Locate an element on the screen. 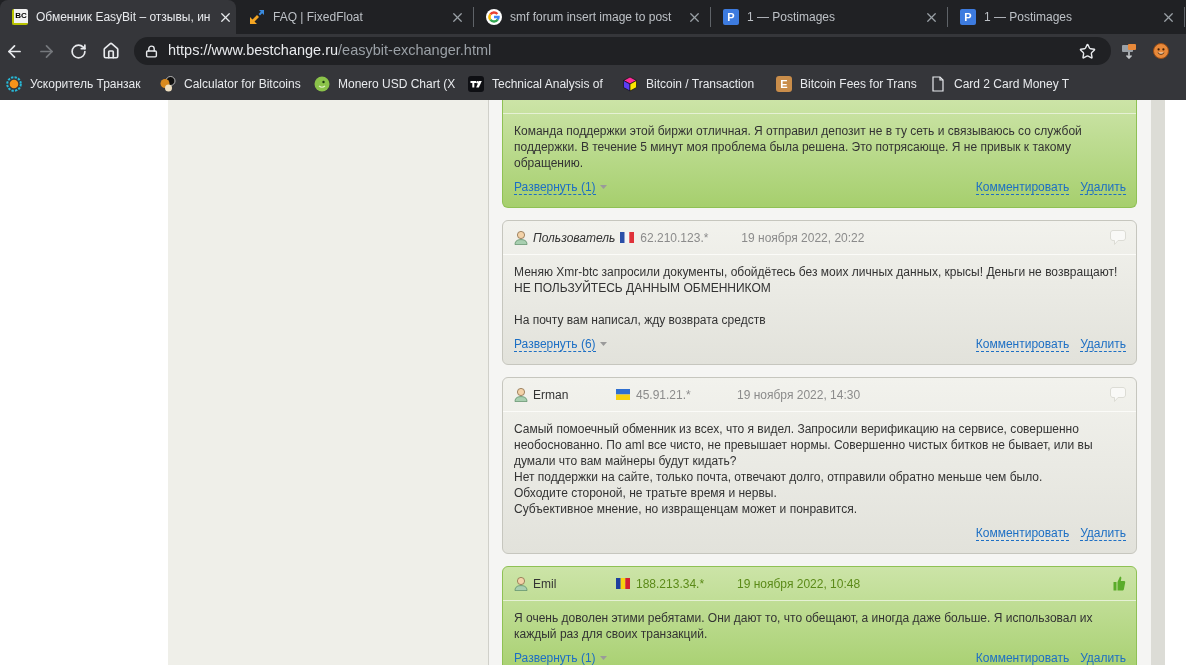  review-date: 19 ноября 2022, 14:30 is located at coordinates (799, 395).